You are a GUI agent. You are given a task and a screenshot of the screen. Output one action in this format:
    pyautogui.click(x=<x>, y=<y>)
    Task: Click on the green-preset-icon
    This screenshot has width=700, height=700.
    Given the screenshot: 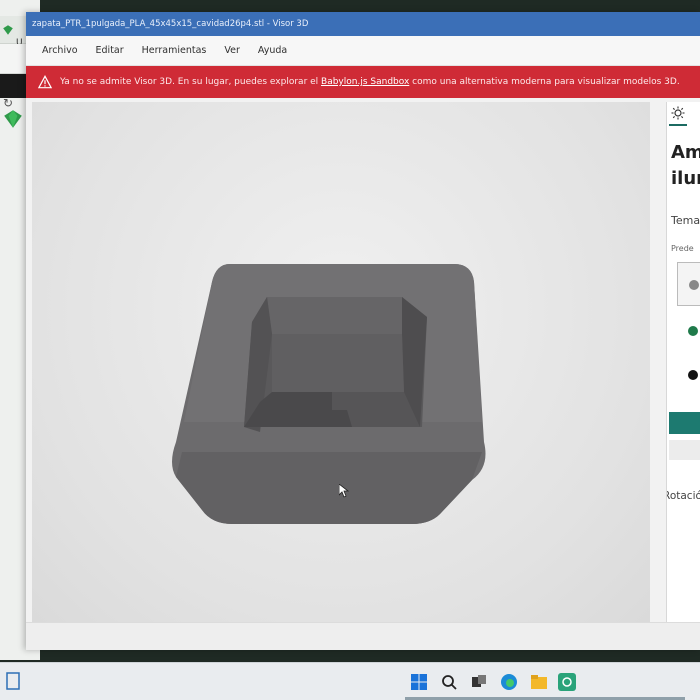 What is the action you would take?
    pyautogui.click(x=688, y=331)
    